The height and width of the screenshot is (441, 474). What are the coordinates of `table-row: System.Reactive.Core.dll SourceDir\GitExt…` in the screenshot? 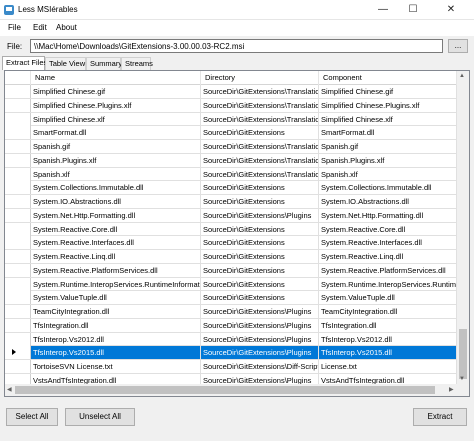 It's located at (231, 229).